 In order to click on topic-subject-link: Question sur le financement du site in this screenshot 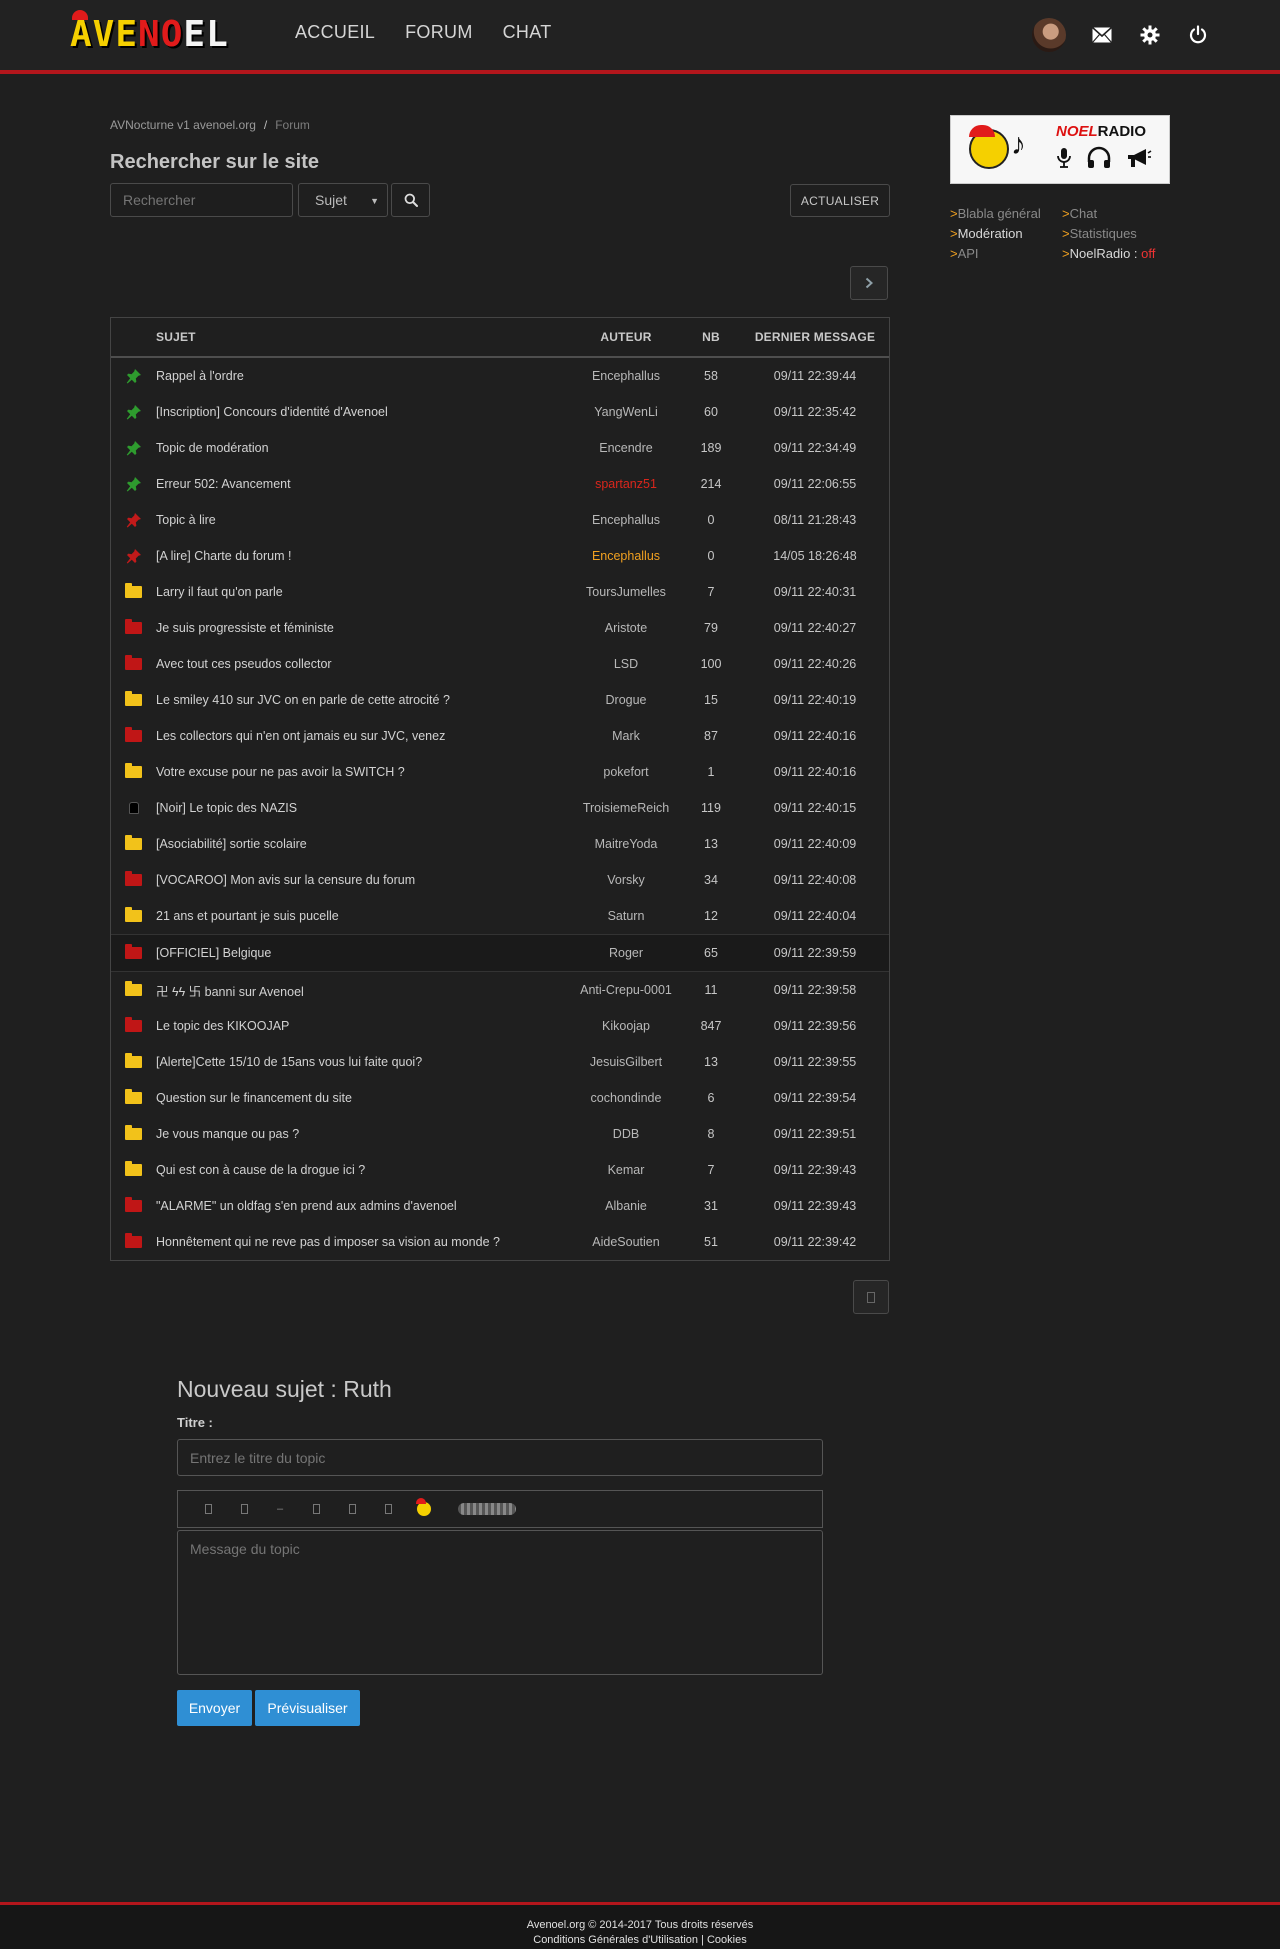, I will do `click(363, 1098)`.